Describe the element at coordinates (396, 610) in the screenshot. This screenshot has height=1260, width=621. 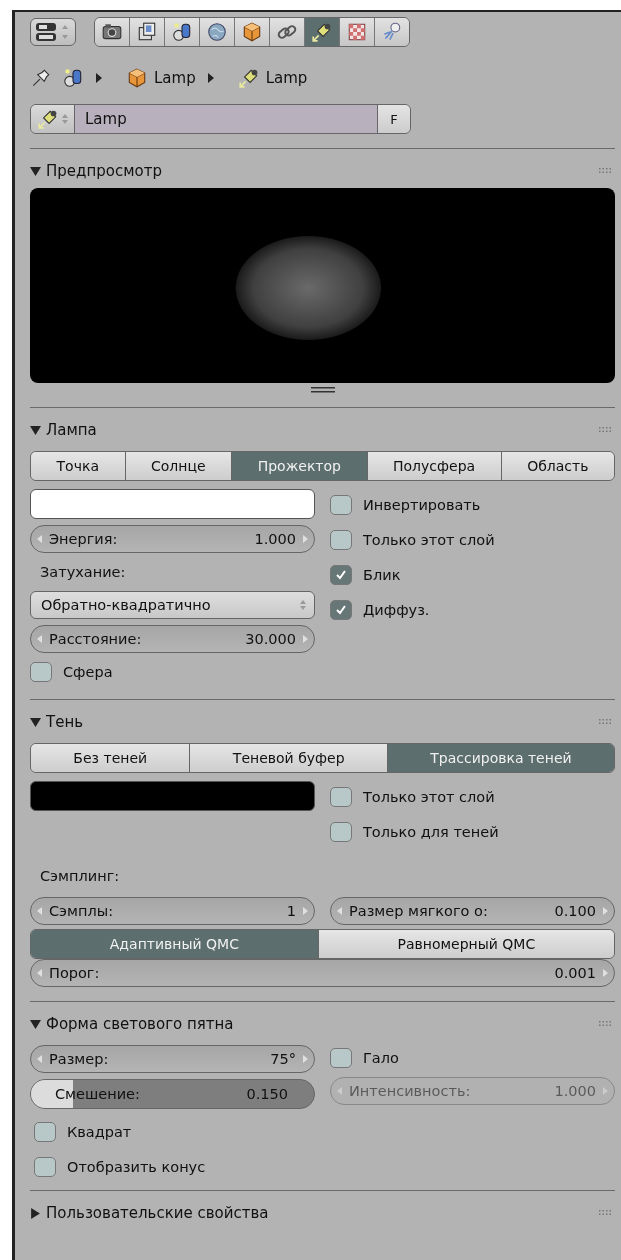
I see `checkbox-label: Диффуз.` at that location.